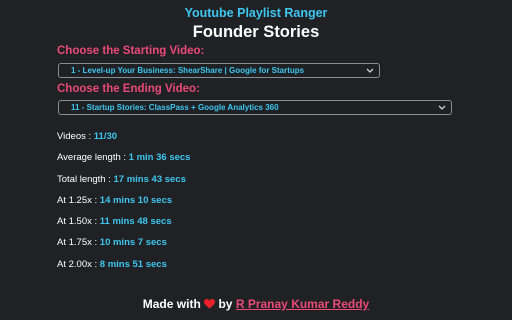 The image size is (512, 320). I want to click on speed-1-50: At 1.50x : 11 mins 48 secs, so click(114, 221).